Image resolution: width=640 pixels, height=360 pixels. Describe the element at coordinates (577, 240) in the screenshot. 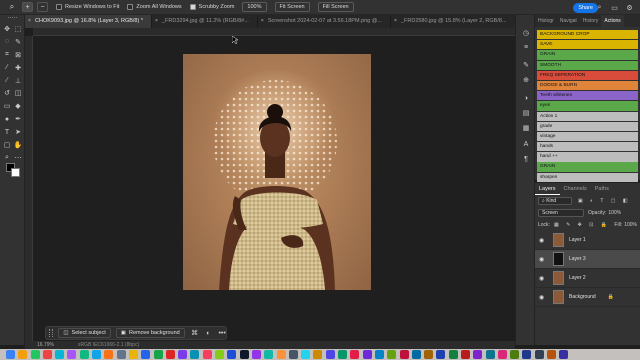

I see `layer-name: Layer 1` at that location.